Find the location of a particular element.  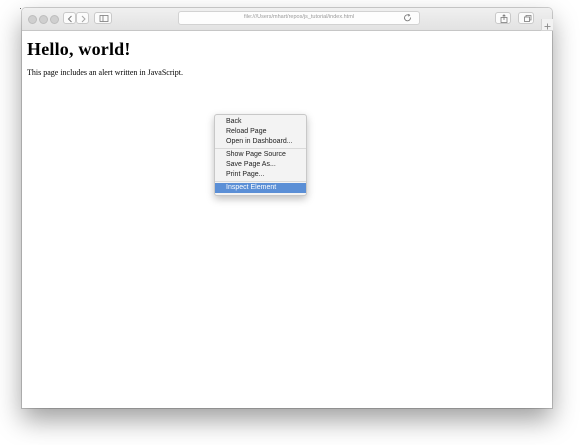

new-tab-button is located at coordinates (547, 25).